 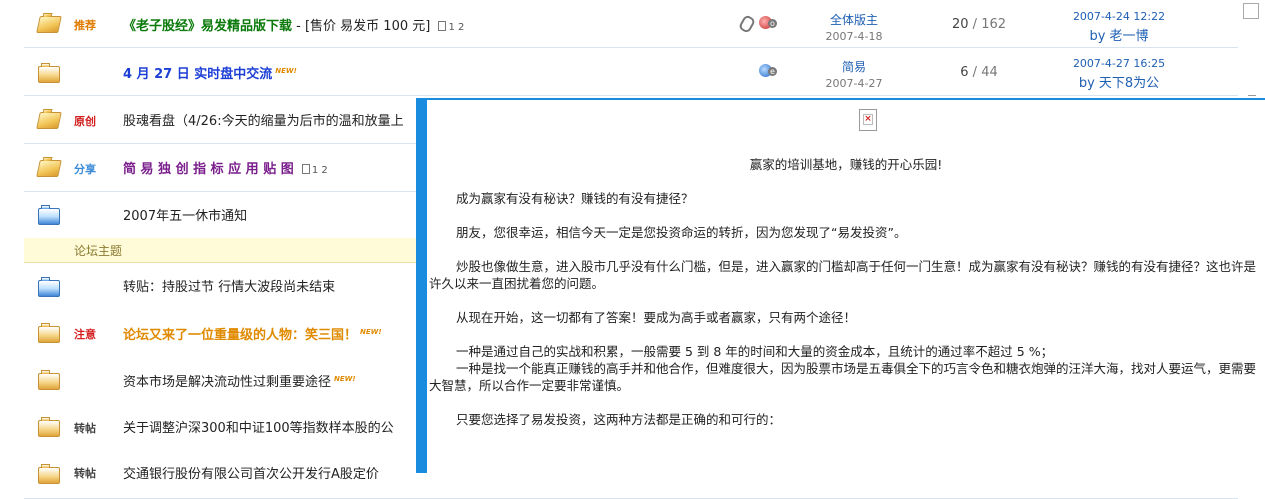 I want to click on popup-paragraph: 从现在开始，这一切都有了答案！要成为高手或者赢家，只有两个途径！, so click(x=656, y=317).